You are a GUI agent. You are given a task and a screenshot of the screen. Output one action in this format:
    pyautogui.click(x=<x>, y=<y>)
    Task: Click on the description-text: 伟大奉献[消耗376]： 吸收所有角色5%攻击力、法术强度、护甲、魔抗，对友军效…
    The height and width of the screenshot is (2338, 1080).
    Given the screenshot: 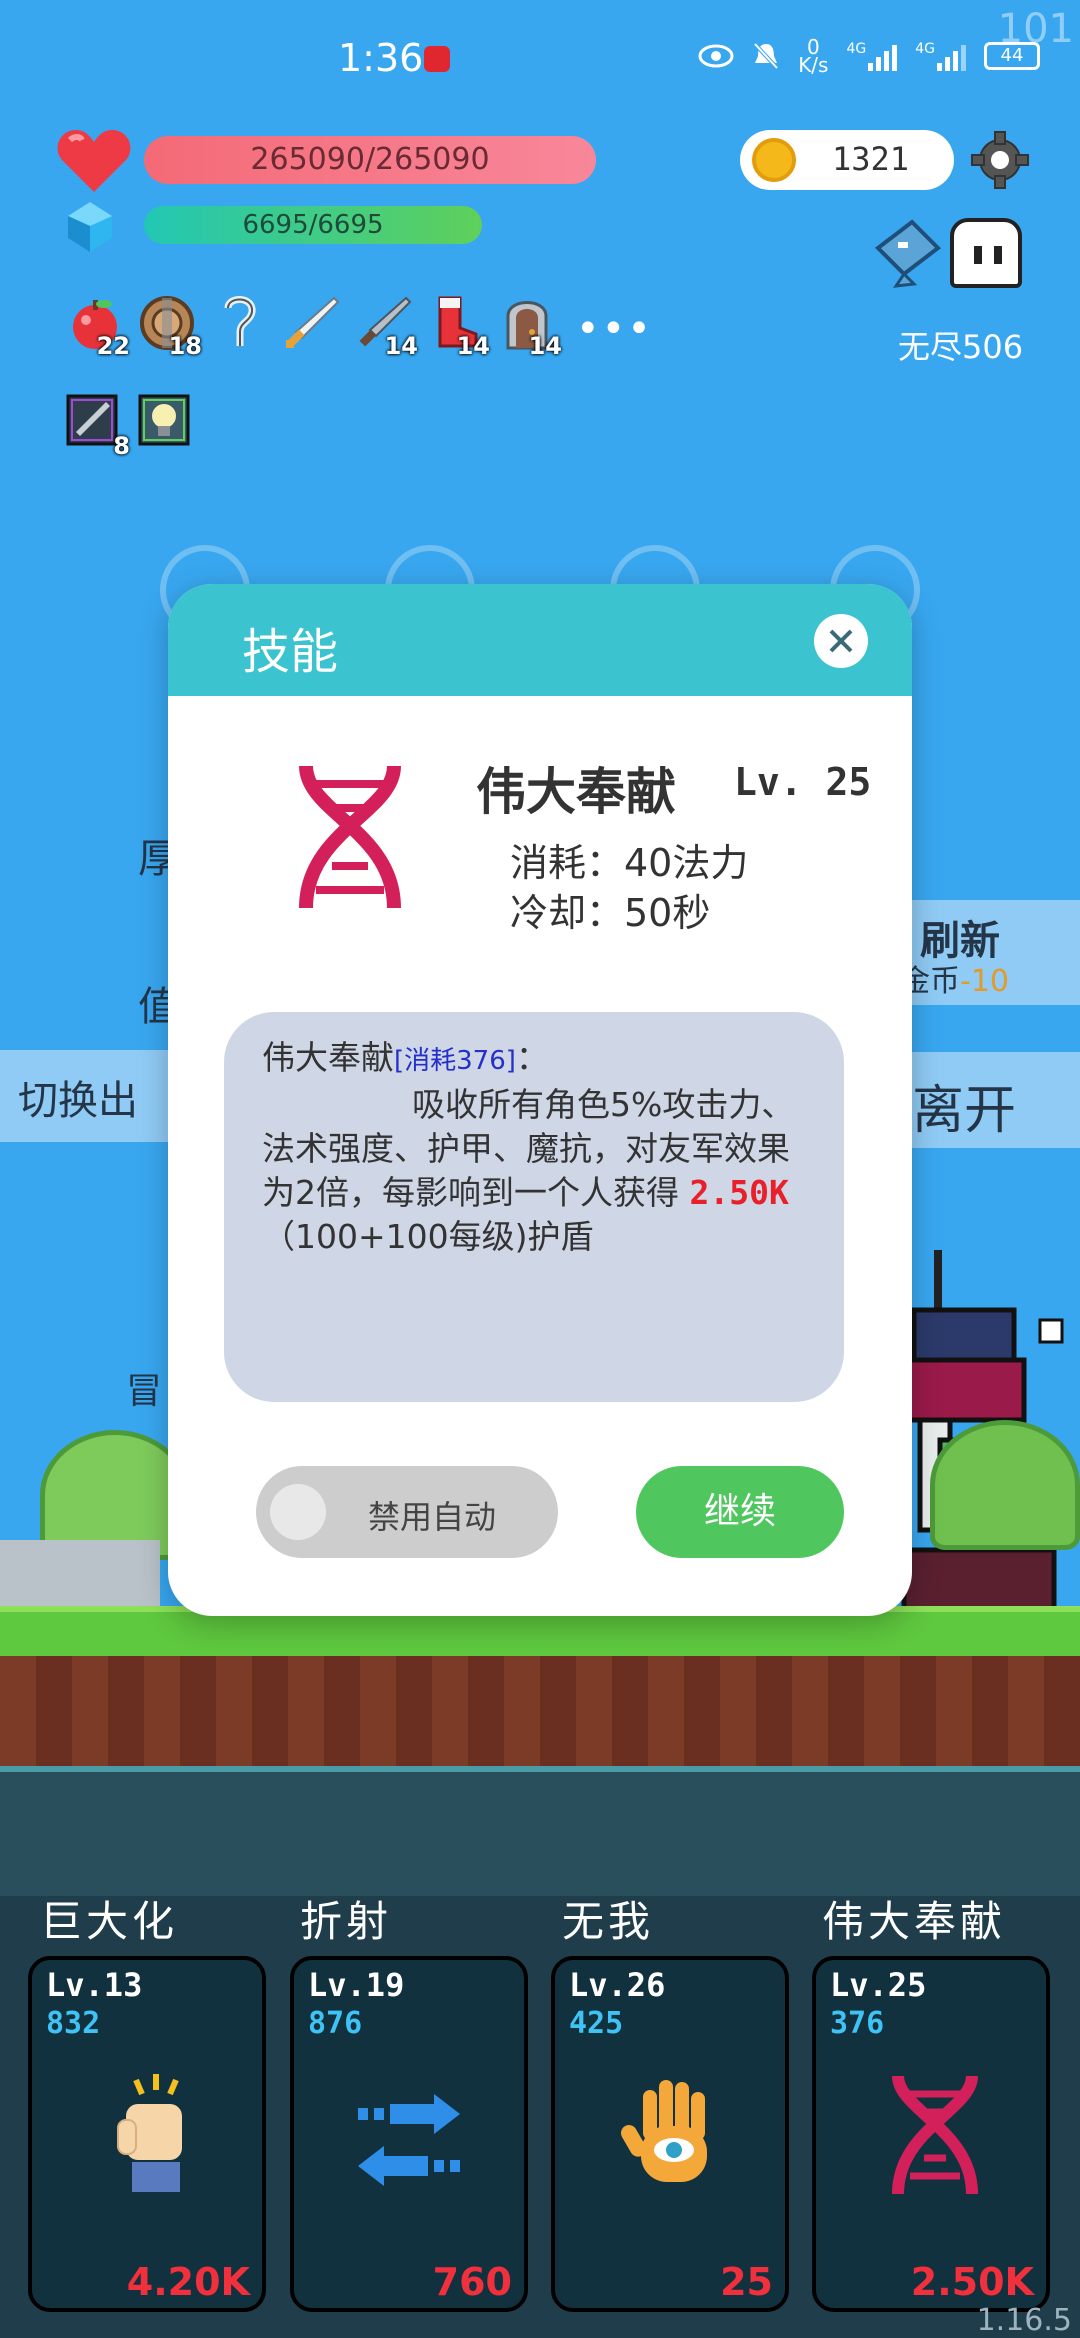 What is the action you would take?
    pyautogui.click(x=542, y=1147)
    